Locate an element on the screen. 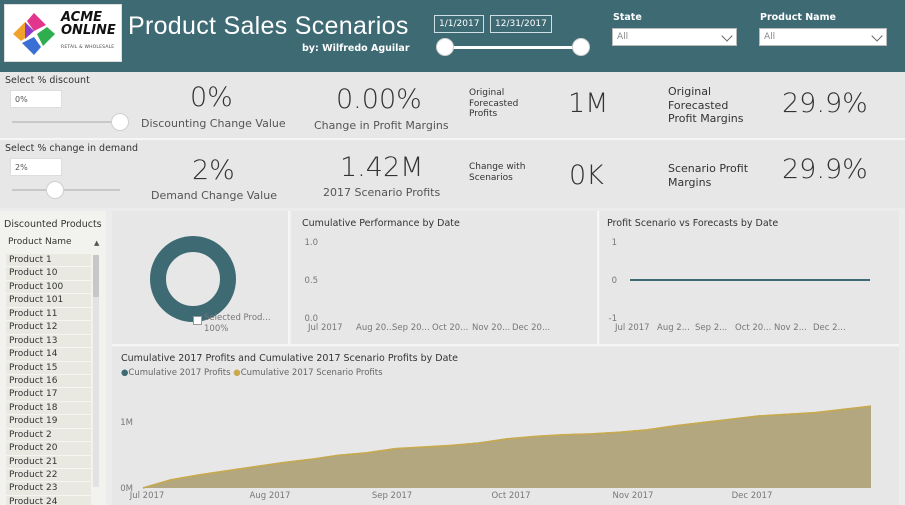  products-scrollbar is located at coordinates (96, 371).